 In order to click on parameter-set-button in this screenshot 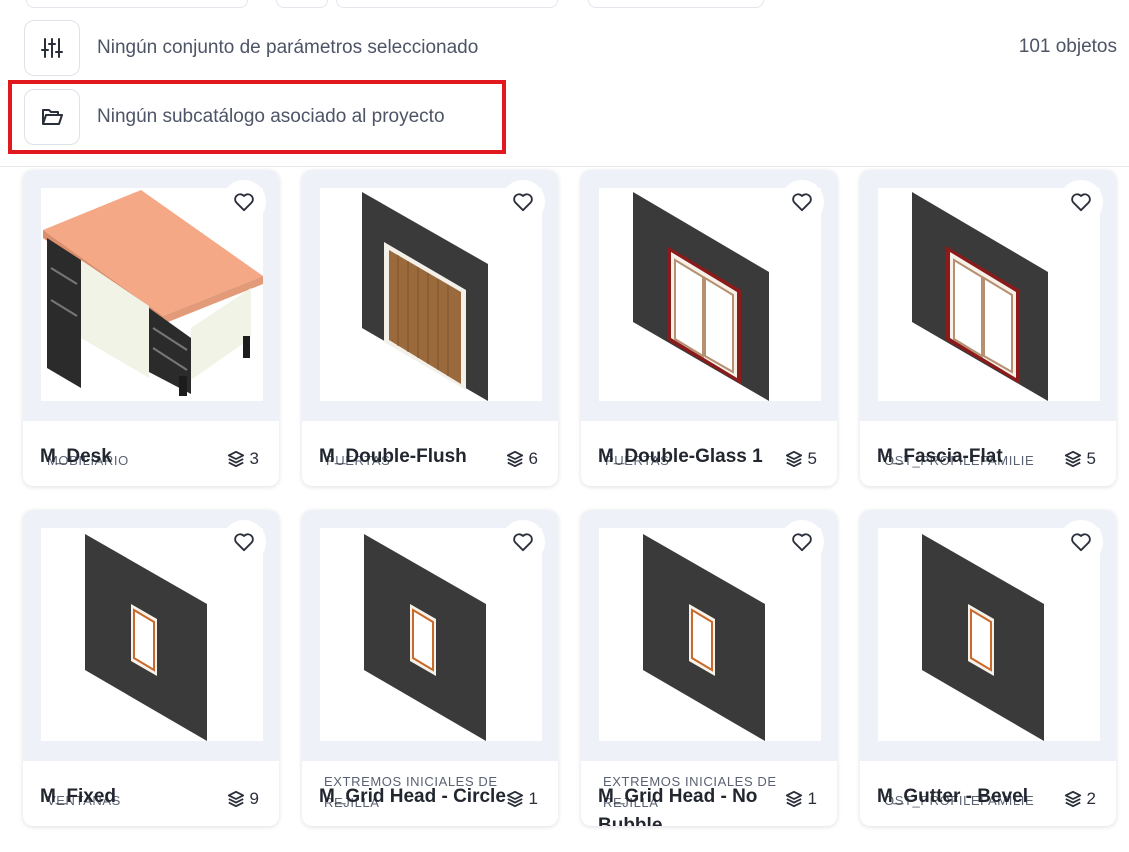, I will do `click(52, 48)`.